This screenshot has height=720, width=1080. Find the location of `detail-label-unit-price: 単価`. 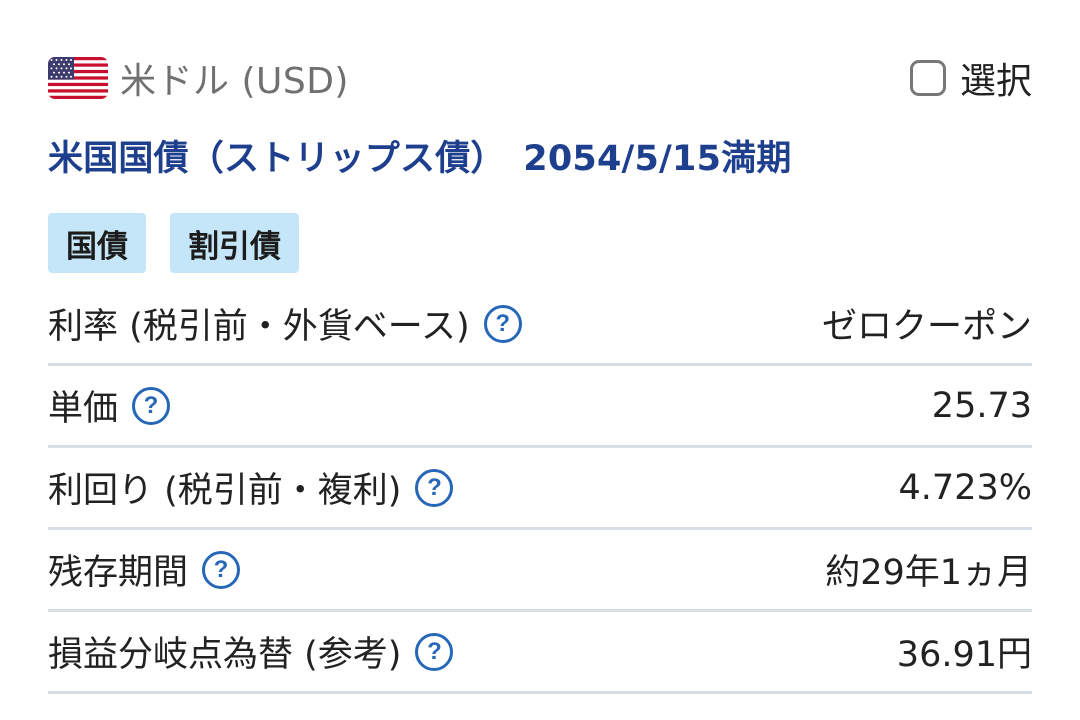

detail-label-unit-price: 単価 is located at coordinates (83, 409).